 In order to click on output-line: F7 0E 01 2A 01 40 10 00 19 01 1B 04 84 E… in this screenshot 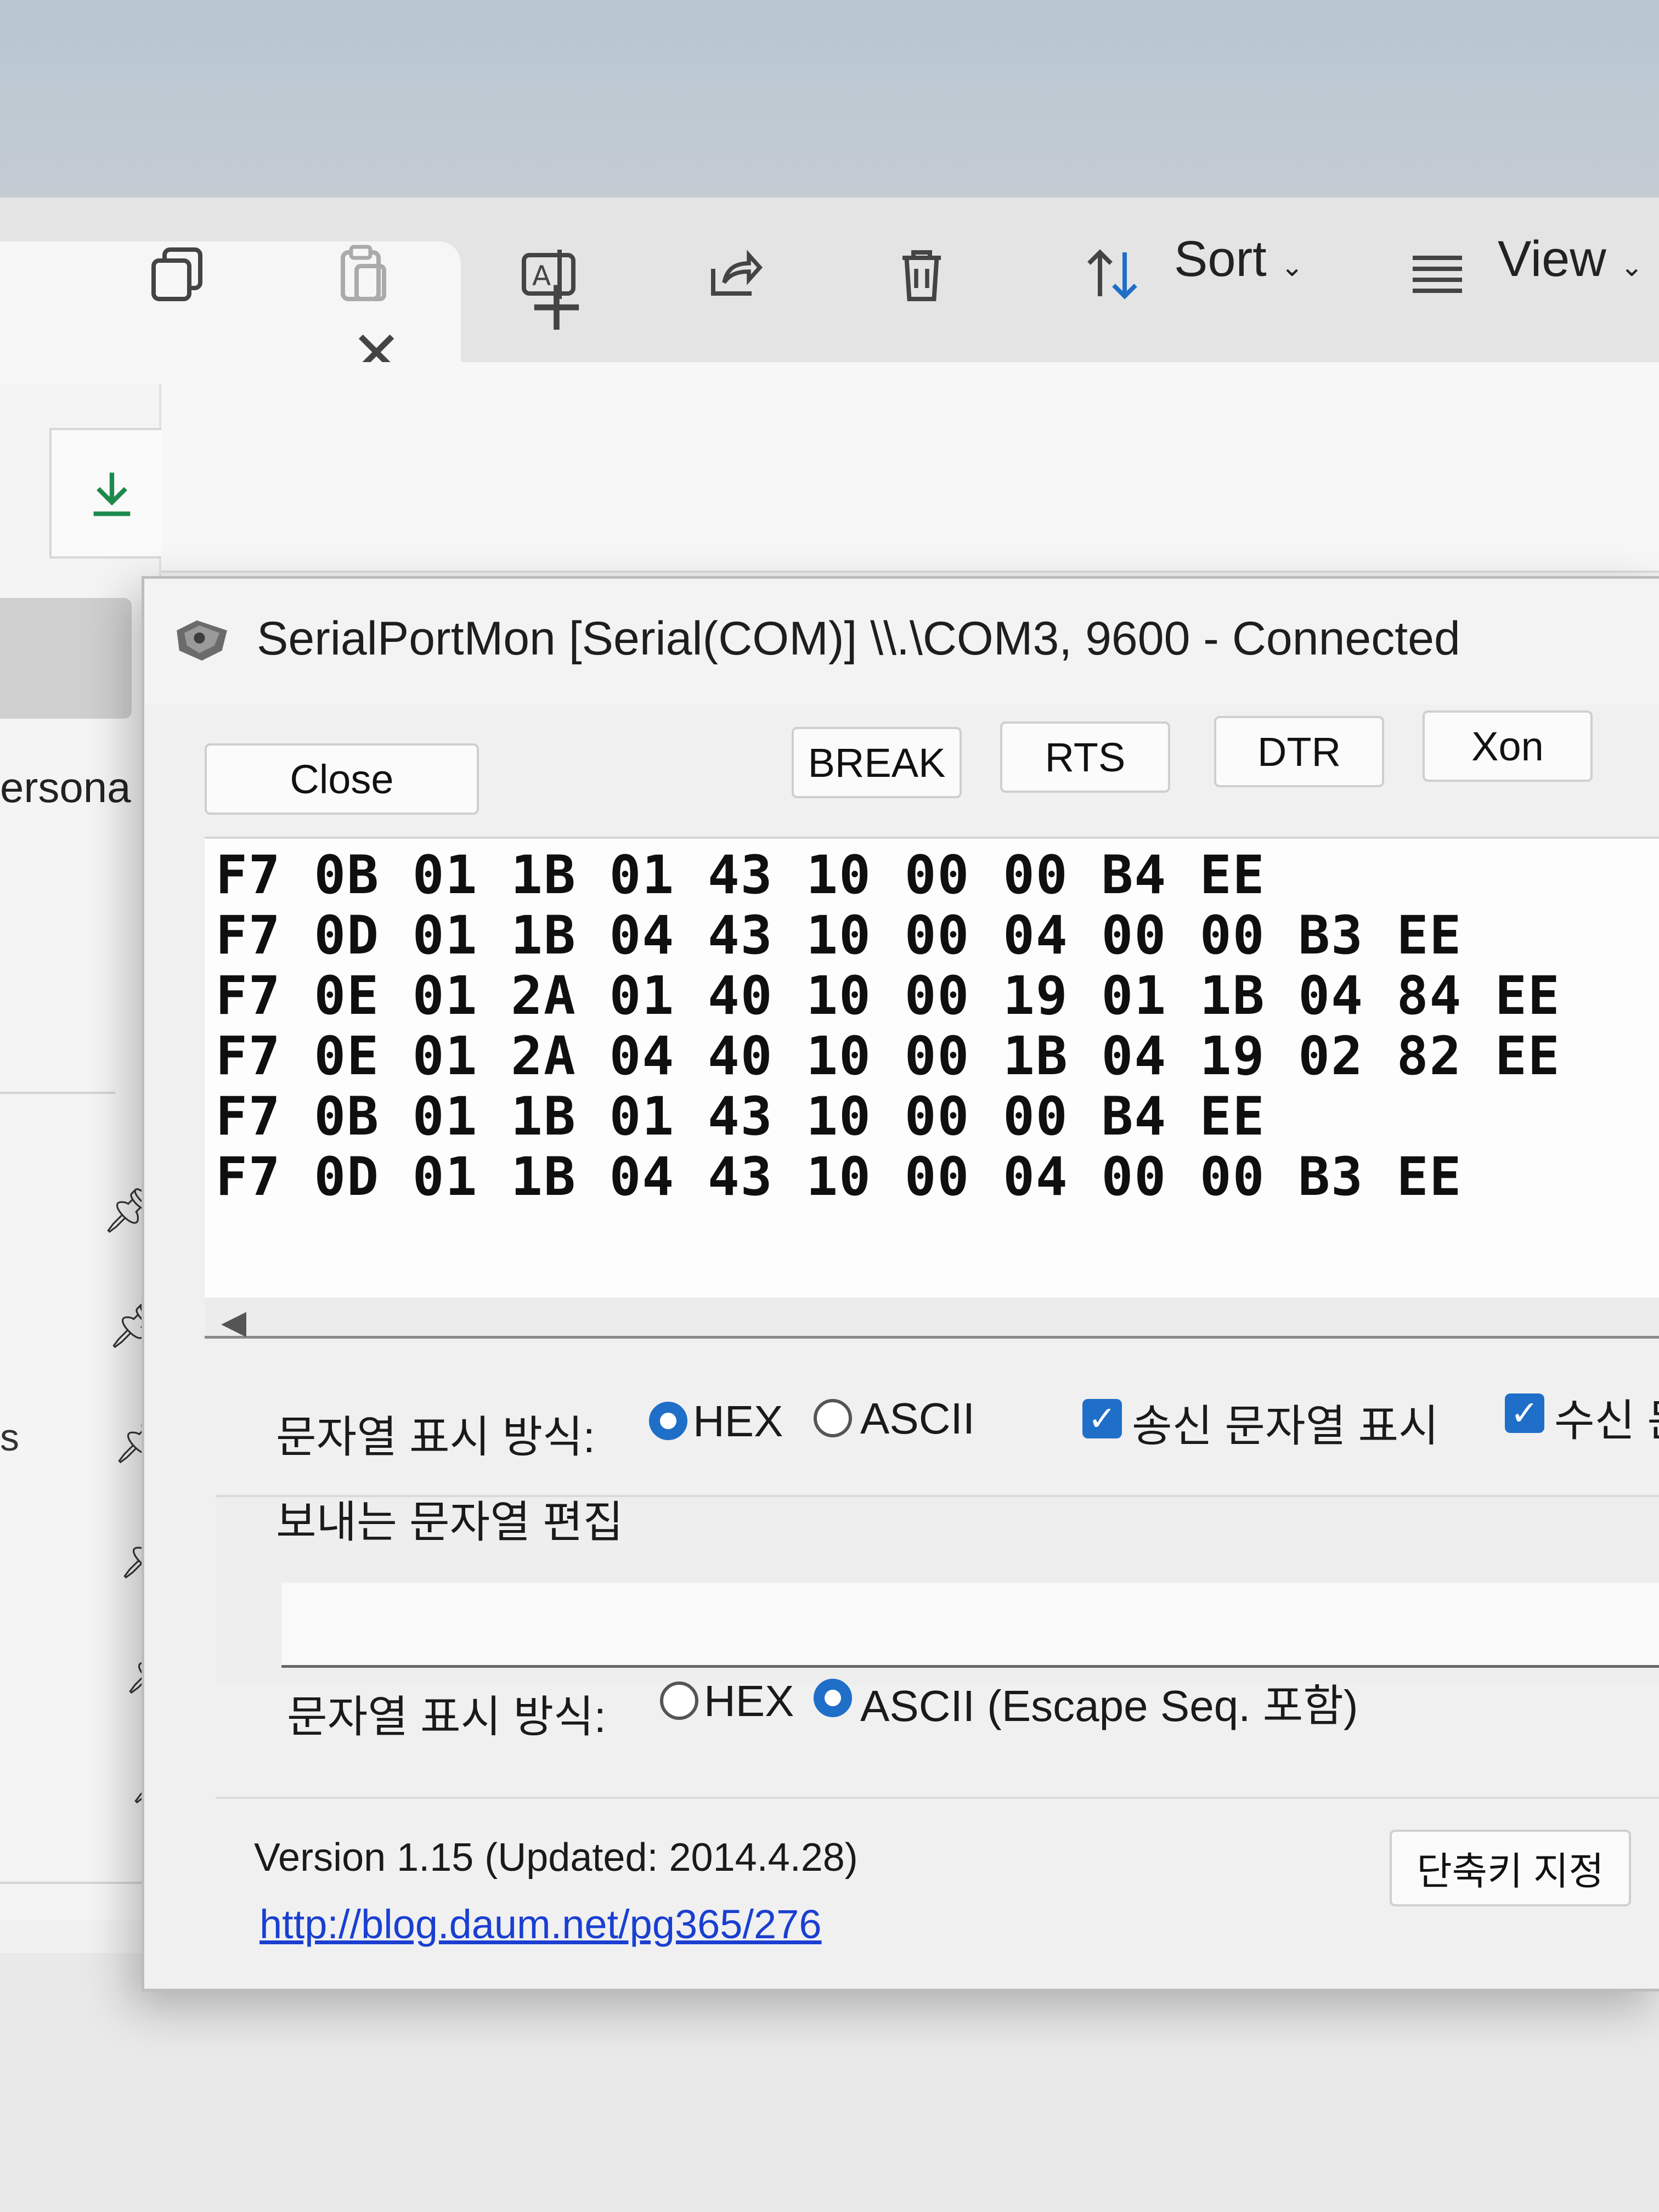, I will do `click(888, 995)`.